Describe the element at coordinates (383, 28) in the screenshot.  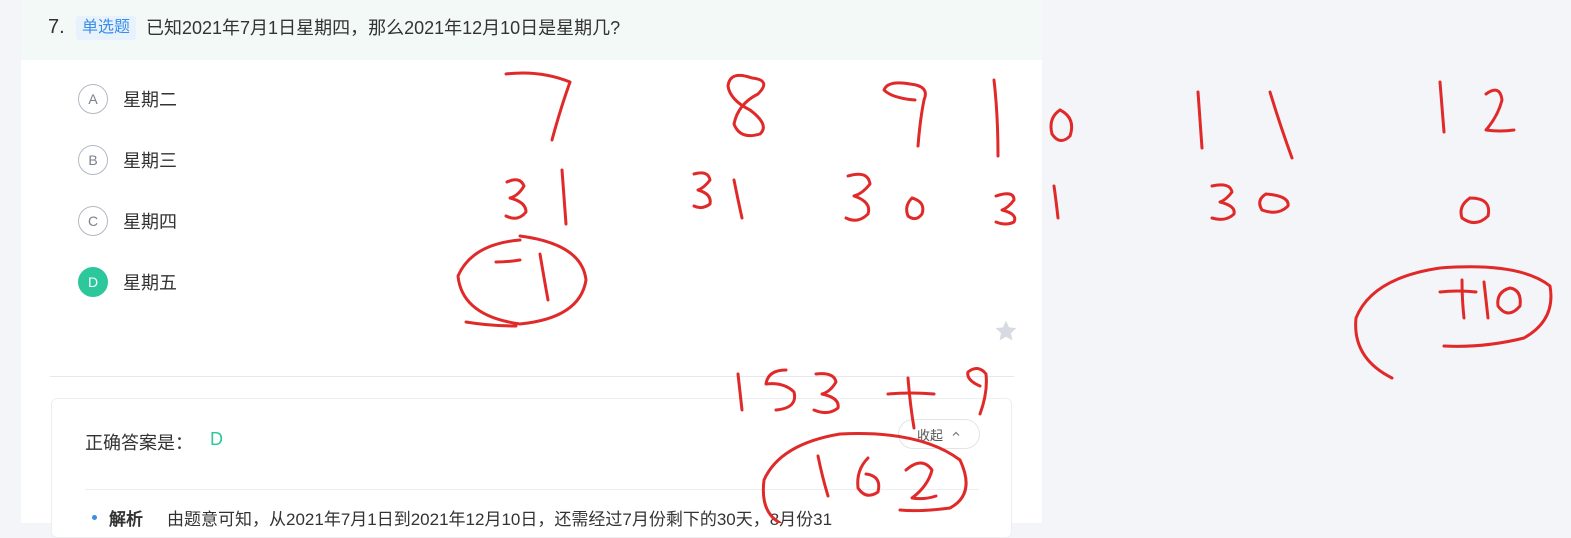
I see `question-text: 已知2021年7月1日星期四，那么2021年12月10日是星期几?` at that location.